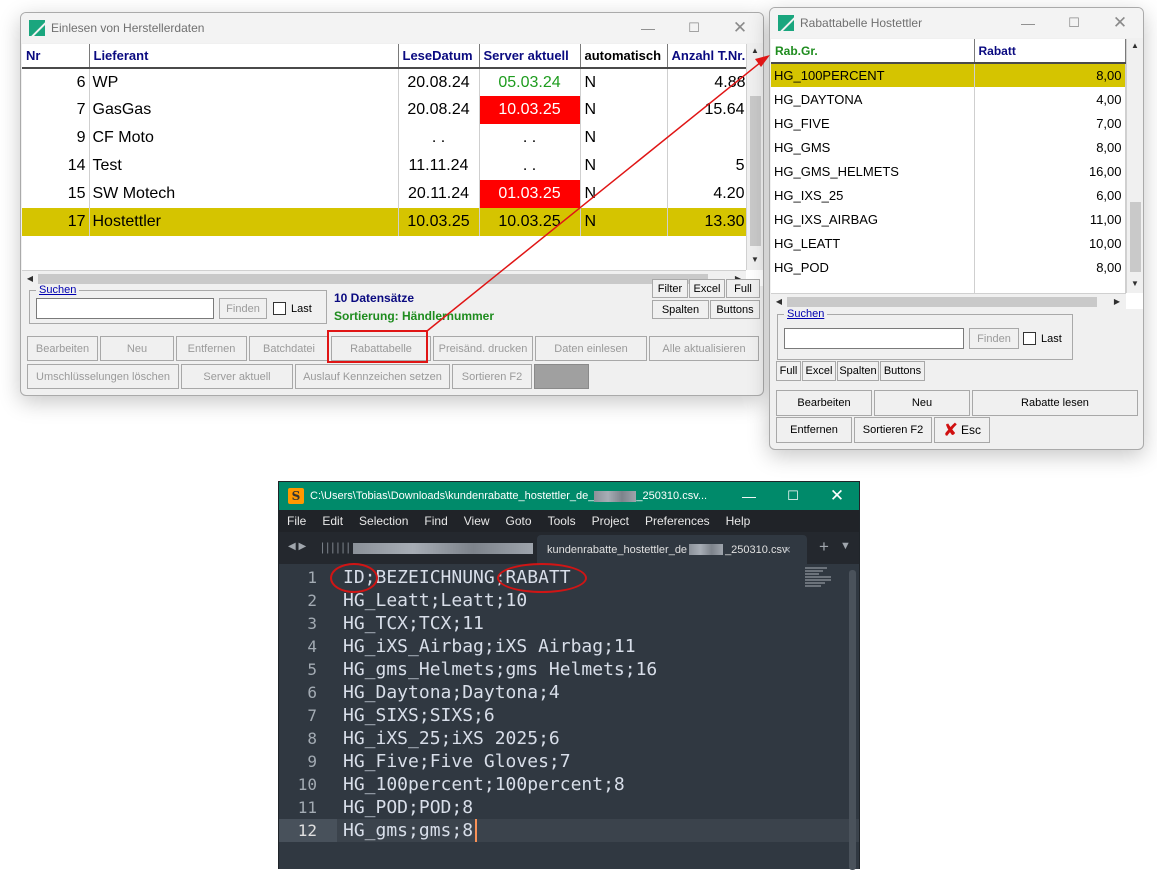  I want to click on annotation-circle-rabatt, so click(542, 578).